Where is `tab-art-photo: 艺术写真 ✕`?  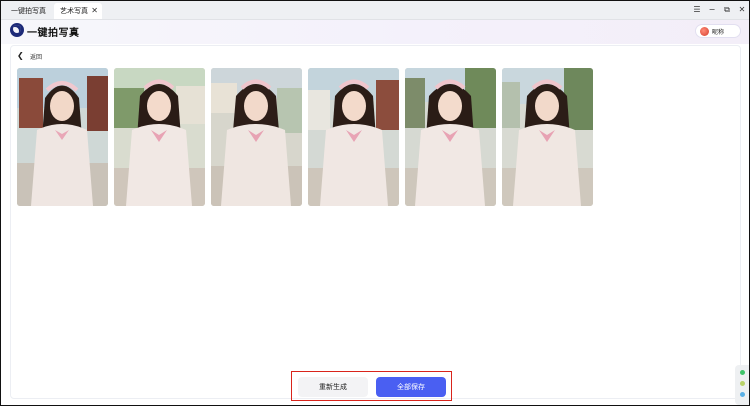 tab-art-photo: 艺术写真 ✕ is located at coordinates (78, 11).